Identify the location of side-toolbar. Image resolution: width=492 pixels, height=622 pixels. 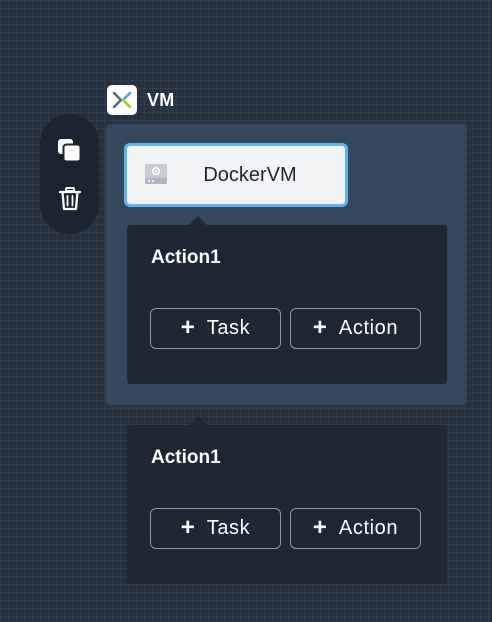
(69, 174).